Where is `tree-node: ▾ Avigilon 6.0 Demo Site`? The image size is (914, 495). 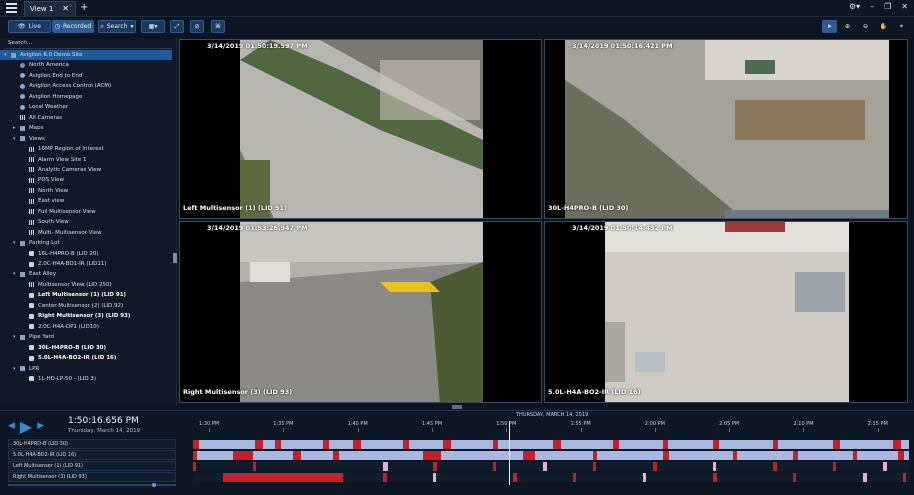 tree-node: ▾ Avigilon 6.0 Demo Site is located at coordinates (86, 55).